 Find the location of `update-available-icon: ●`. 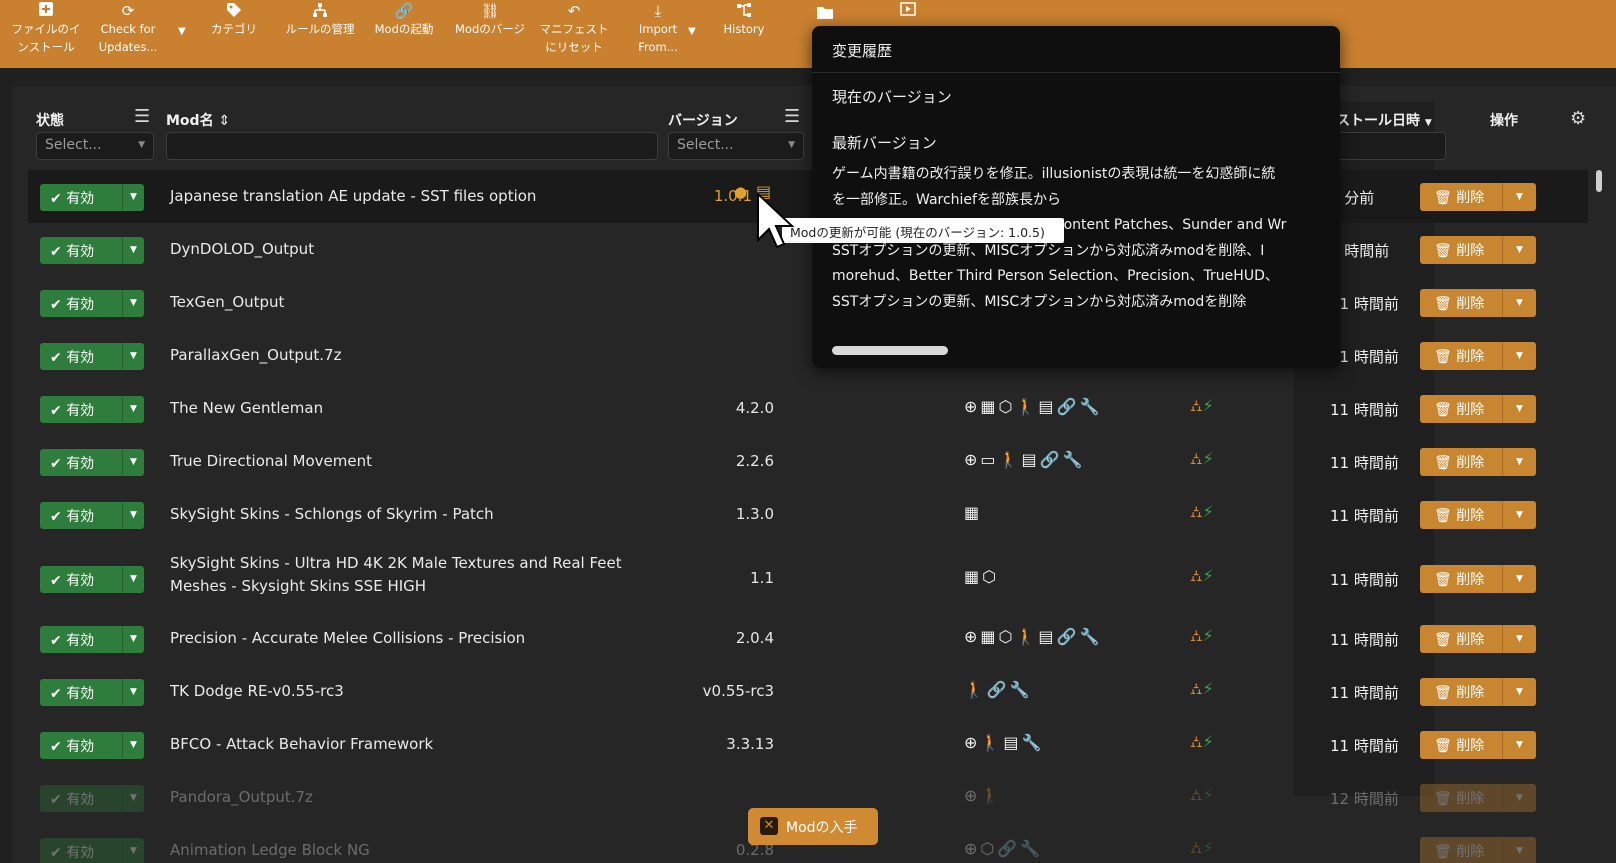

update-available-icon: ● is located at coordinates (740, 192).